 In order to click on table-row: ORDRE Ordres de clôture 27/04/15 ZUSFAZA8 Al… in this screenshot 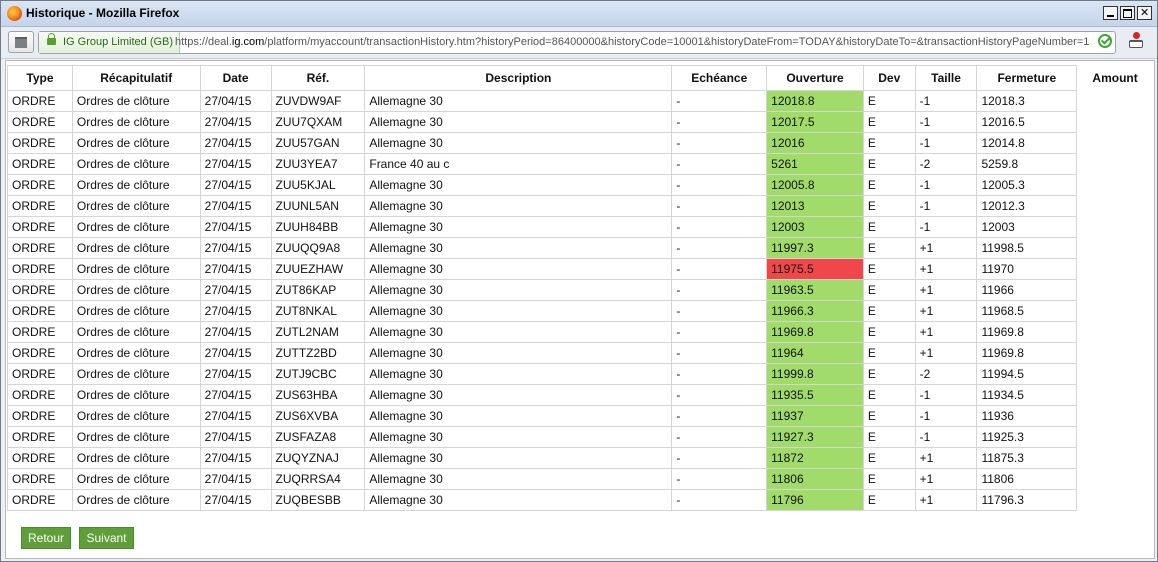, I will do `click(580, 437)`.